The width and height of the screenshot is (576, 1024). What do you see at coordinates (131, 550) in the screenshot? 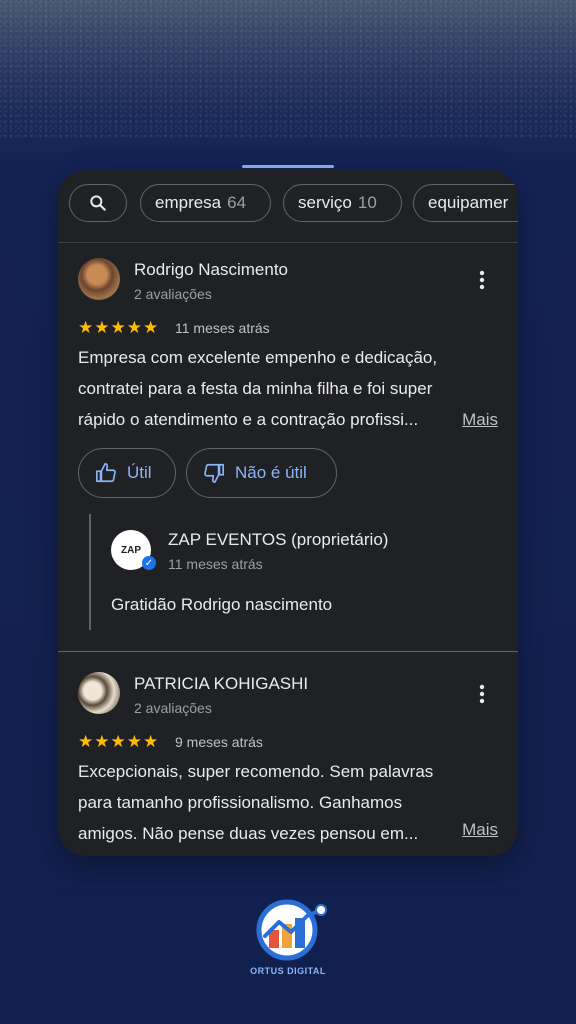
I see `owner-logo-text: ZAP` at bounding box center [131, 550].